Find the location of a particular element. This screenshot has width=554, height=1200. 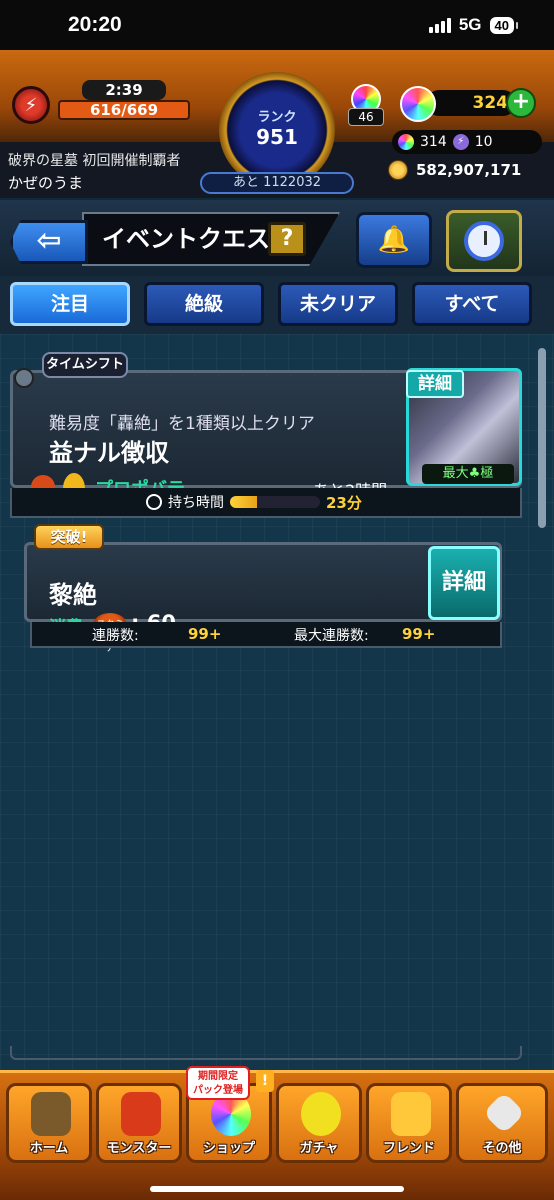

orb-icon is located at coordinates (418, 104).